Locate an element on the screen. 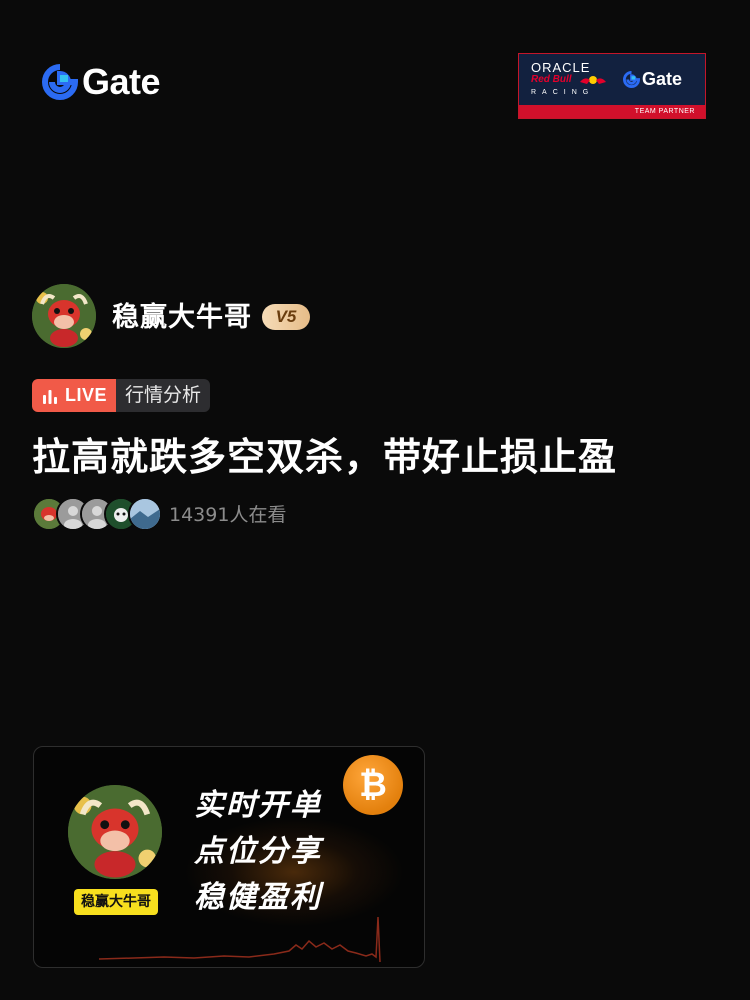 This screenshot has height=1000, width=750. live-indicator: LIVE is located at coordinates (74, 395).